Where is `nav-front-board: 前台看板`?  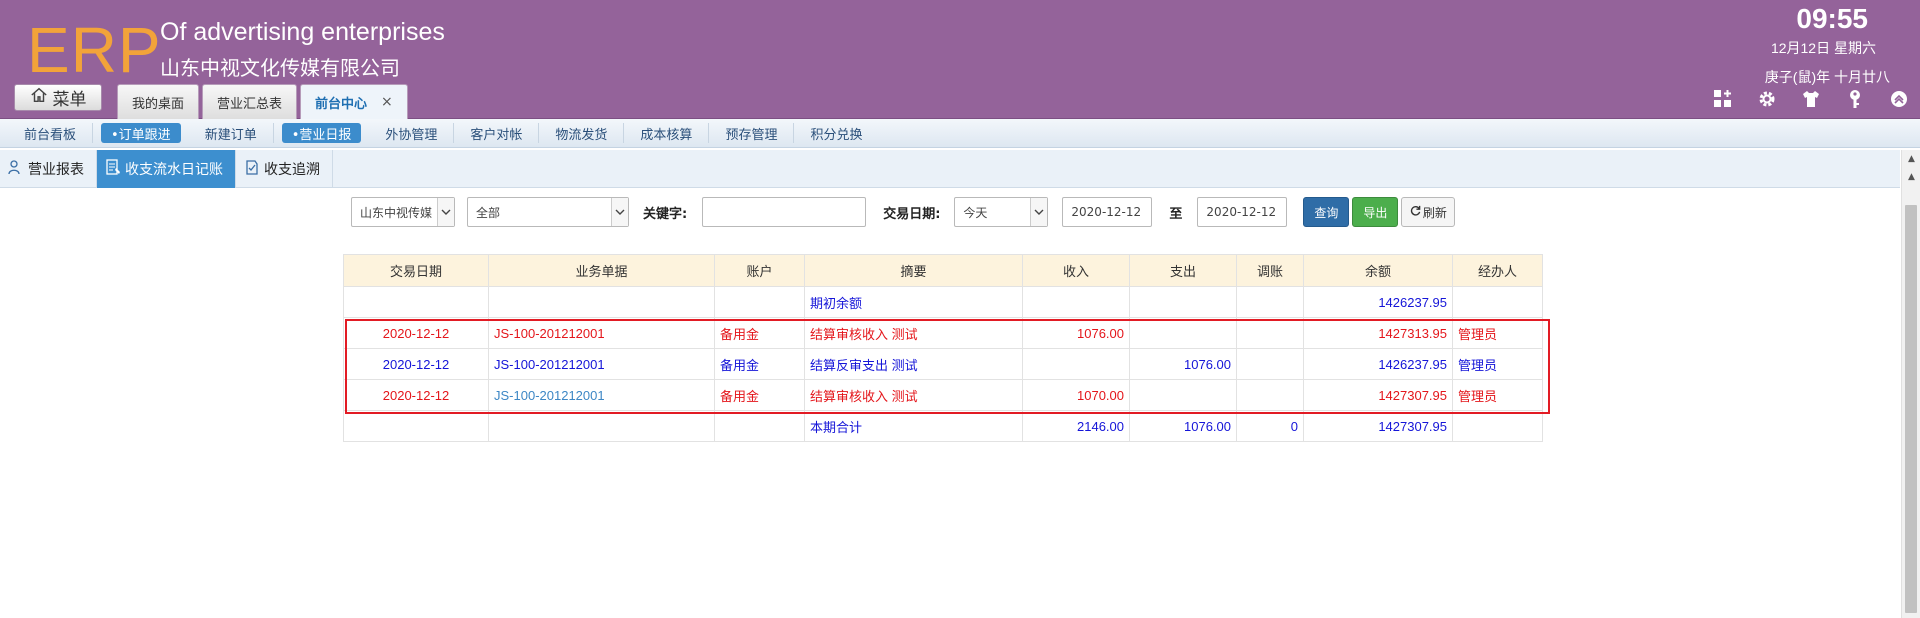
nav-front-board: 前台看板 is located at coordinates (51, 133).